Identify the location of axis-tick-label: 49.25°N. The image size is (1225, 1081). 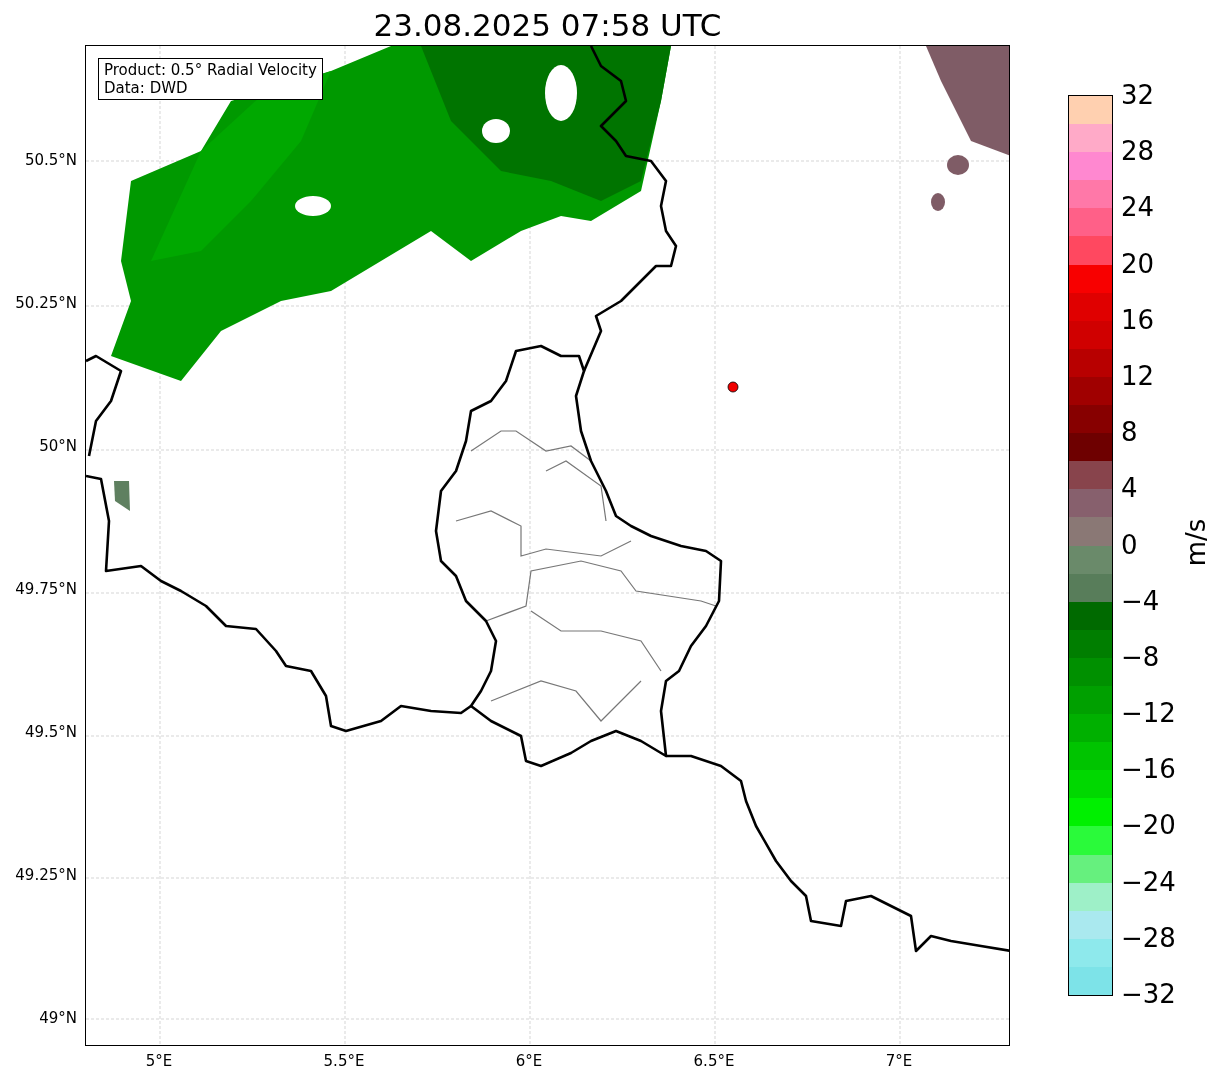
(46, 875).